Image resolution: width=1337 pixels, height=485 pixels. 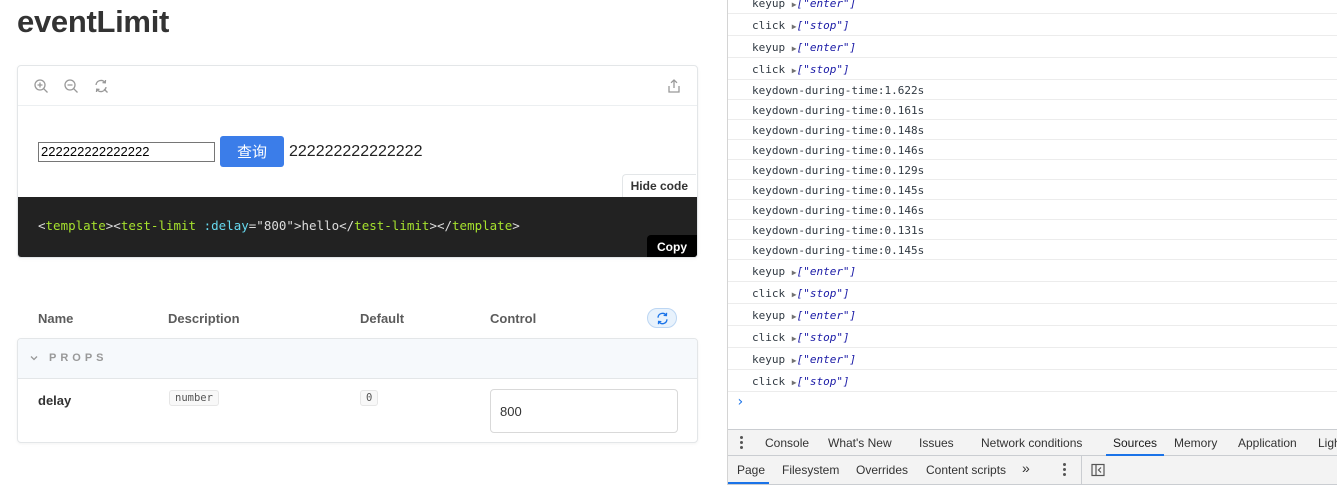 What do you see at coordinates (740, 402) in the screenshot?
I see `console-prompt: ›` at bounding box center [740, 402].